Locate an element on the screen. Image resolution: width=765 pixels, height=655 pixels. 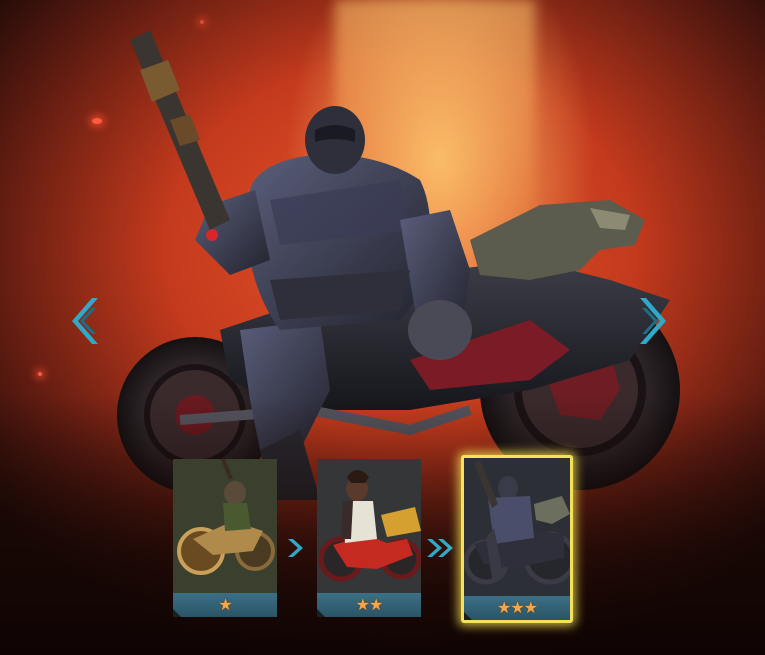
evolution-tier-row: ★ ★★ ★★★ is located at coordinates (375, 539).